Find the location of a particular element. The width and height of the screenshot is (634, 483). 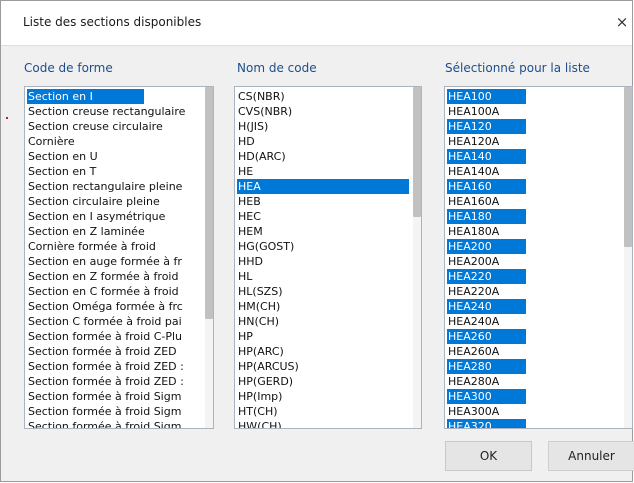

list-item: Section formée à froid C-Plu is located at coordinates (115, 336).